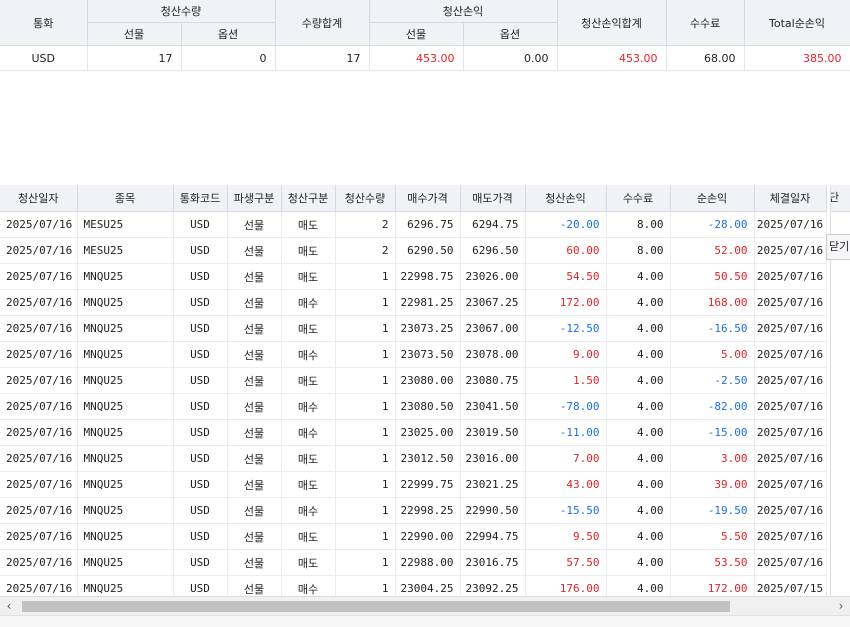 This screenshot has width=850, height=627. I want to click on scroll-thumb, so click(376, 606).